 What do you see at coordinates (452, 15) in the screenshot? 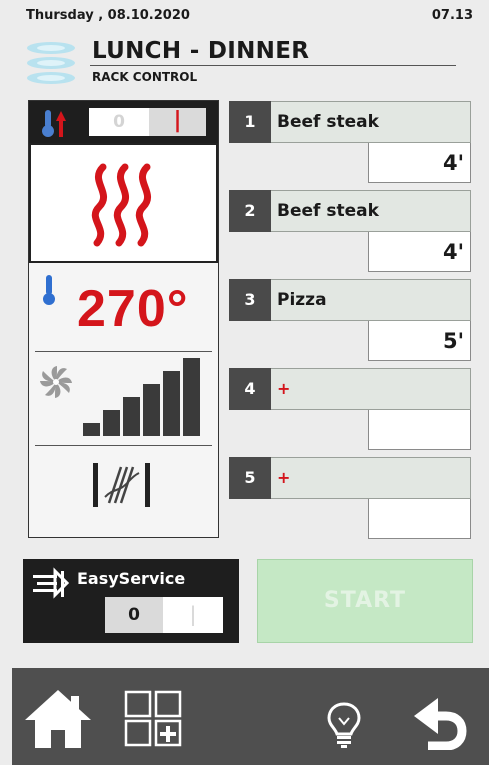
I see `status-time: 07.13` at bounding box center [452, 15].